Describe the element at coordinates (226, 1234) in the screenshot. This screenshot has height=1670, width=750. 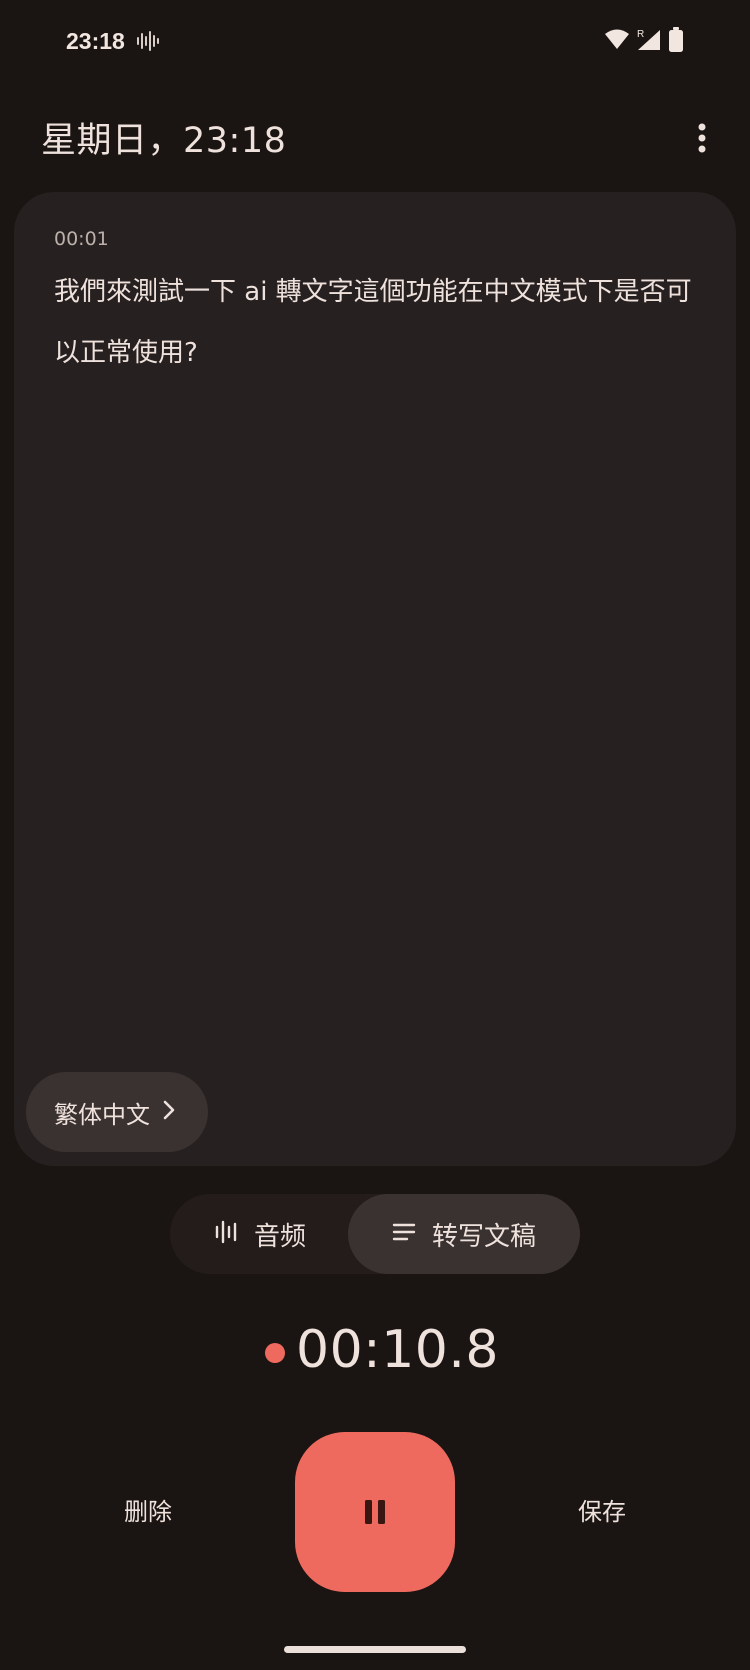
I see `audio-waveform-icon` at that location.